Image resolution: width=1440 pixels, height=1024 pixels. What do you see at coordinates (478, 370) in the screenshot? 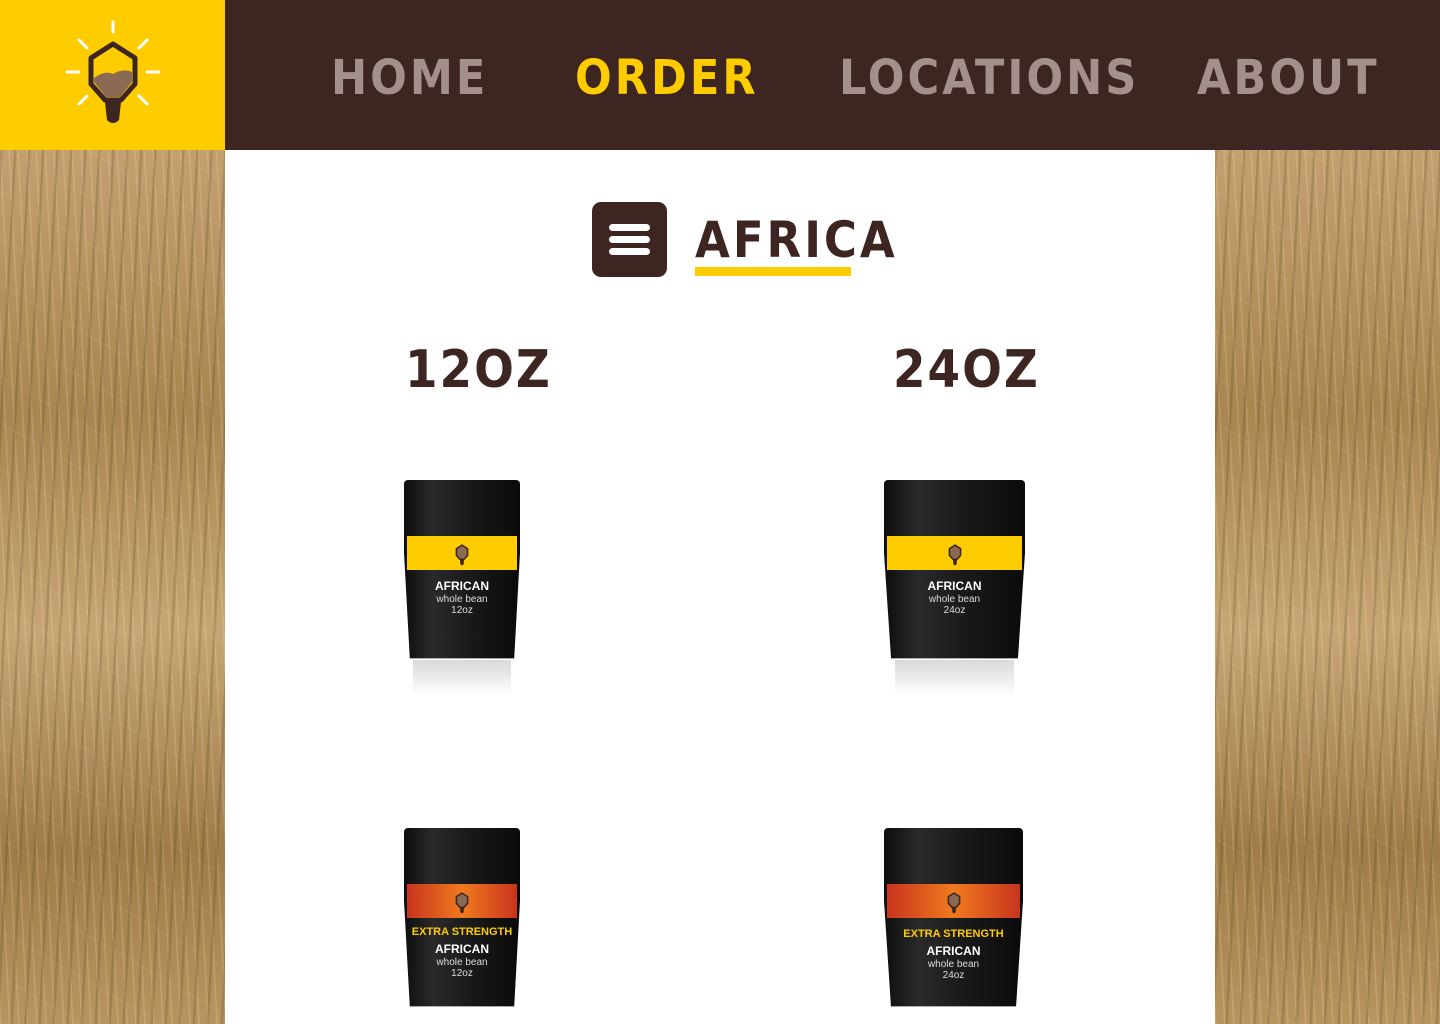
I see `size-label-12oz: 12OZ` at bounding box center [478, 370].